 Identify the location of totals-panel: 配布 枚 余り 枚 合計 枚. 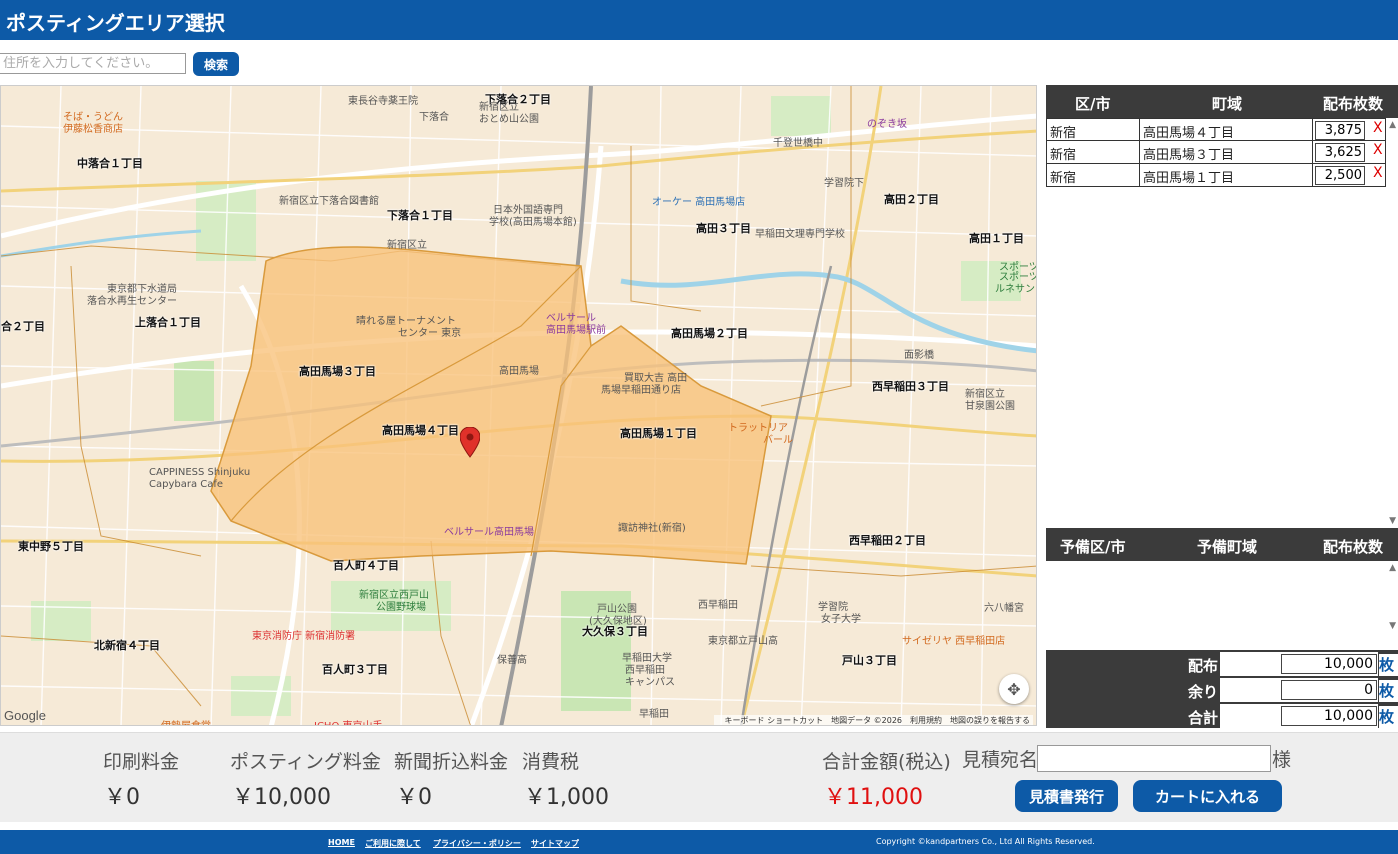
(1222, 689).